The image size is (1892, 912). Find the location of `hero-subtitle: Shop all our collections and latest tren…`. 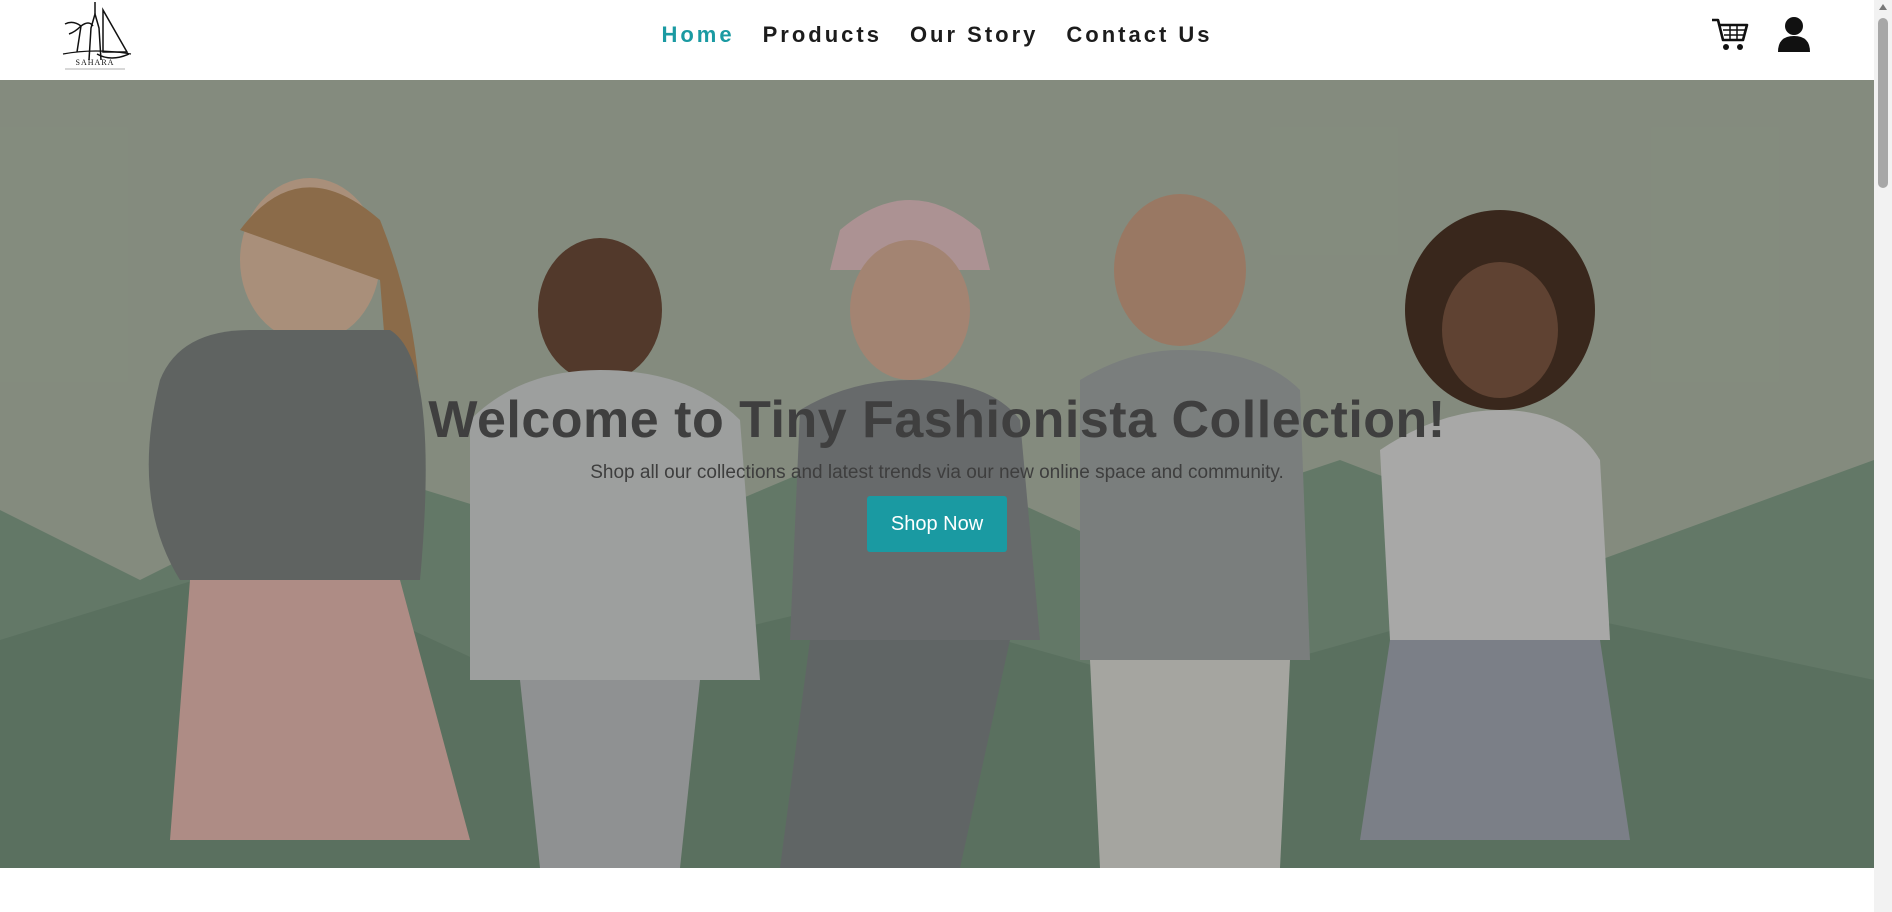

hero-subtitle: Shop all our collections and latest tren… is located at coordinates (937, 472).